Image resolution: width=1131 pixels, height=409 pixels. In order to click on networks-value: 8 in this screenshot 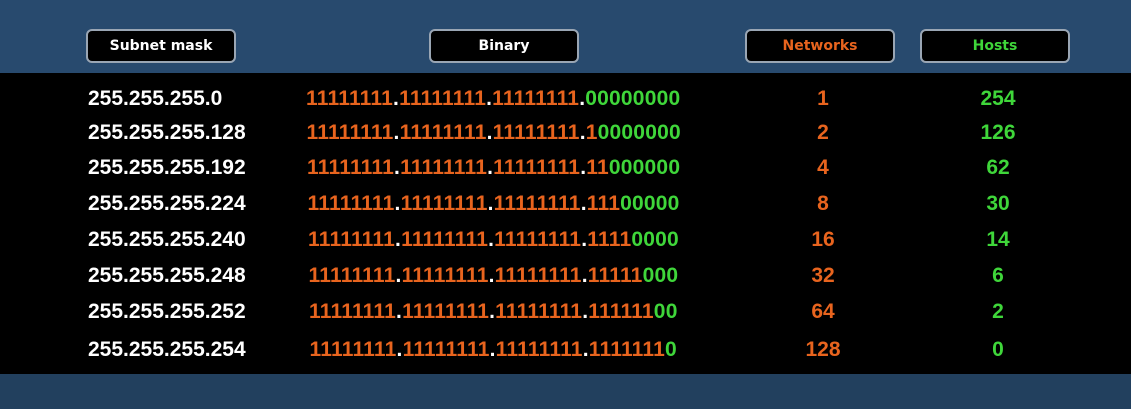, I will do `click(823, 203)`.